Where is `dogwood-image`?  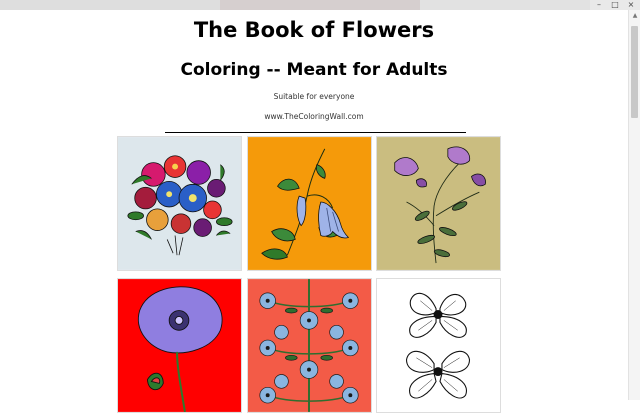
dogwood-image is located at coordinates (438, 345).